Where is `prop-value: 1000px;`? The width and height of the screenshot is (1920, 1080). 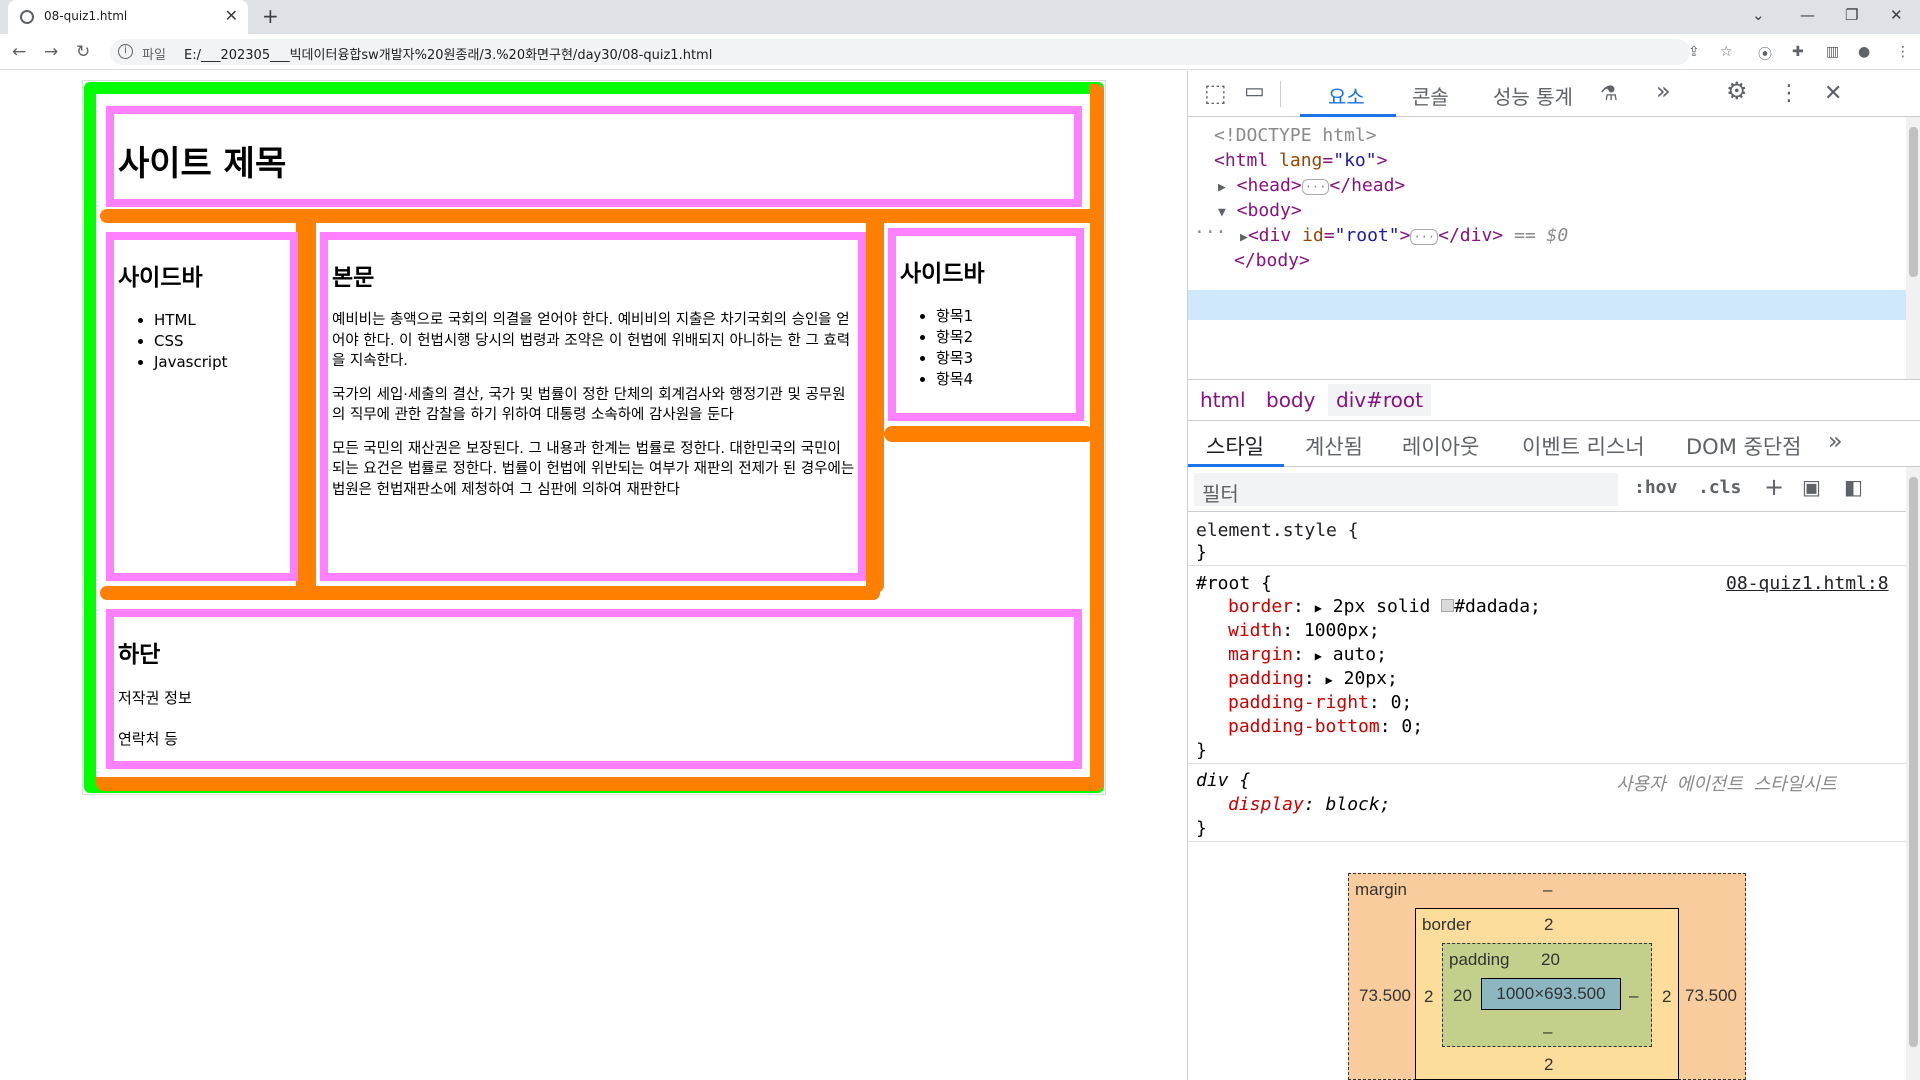
prop-value: 1000px; is located at coordinates (1341, 630).